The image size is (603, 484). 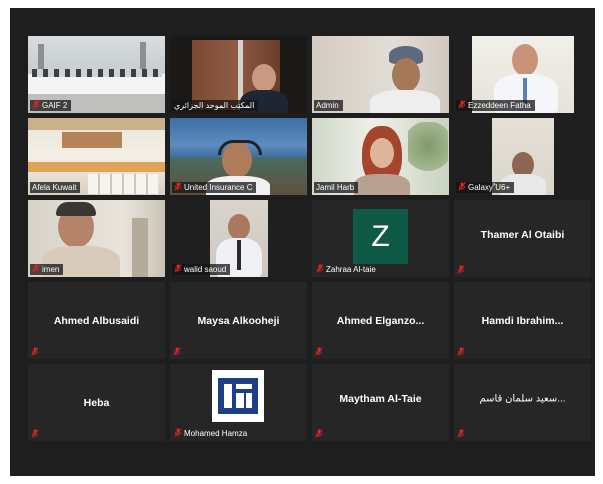 I want to click on participant-name: Maysa Alkooheji, so click(x=238, y=320).